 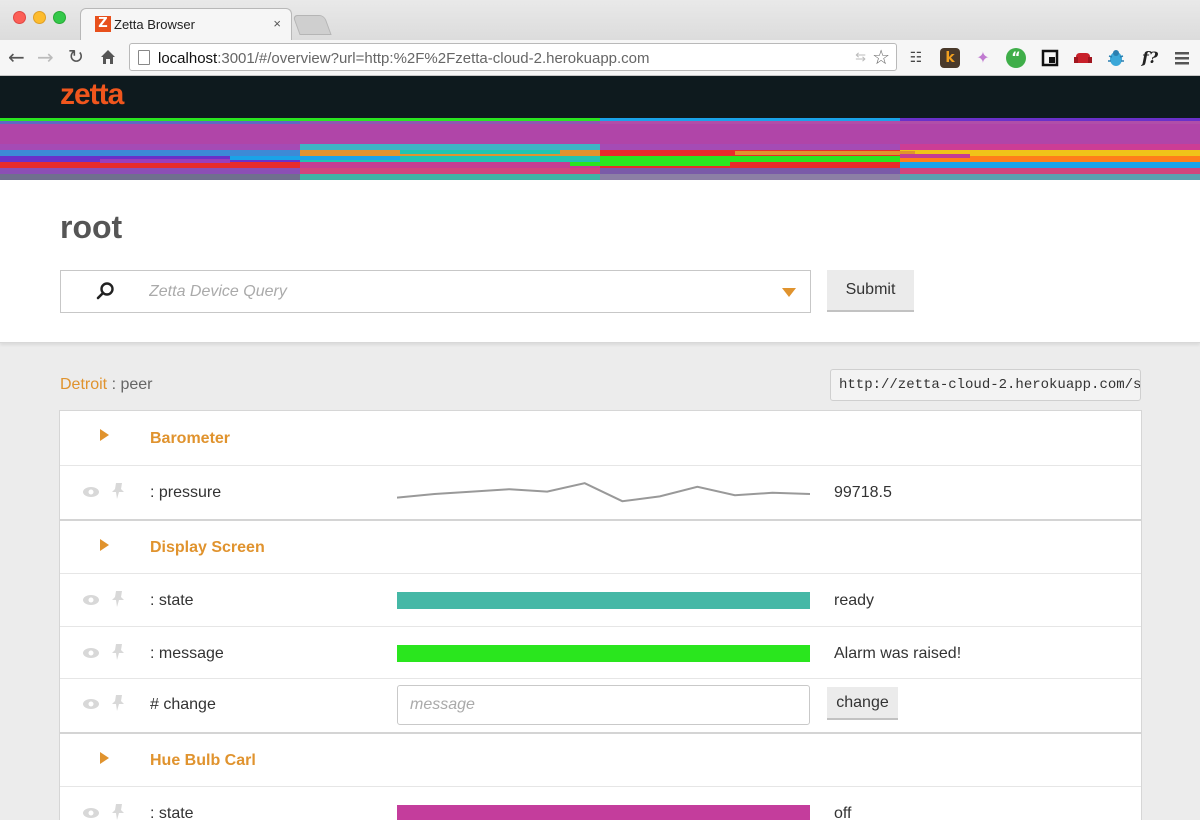 I want to click on device-header-display-screen: Display Screen, so click(x=600, y=547).